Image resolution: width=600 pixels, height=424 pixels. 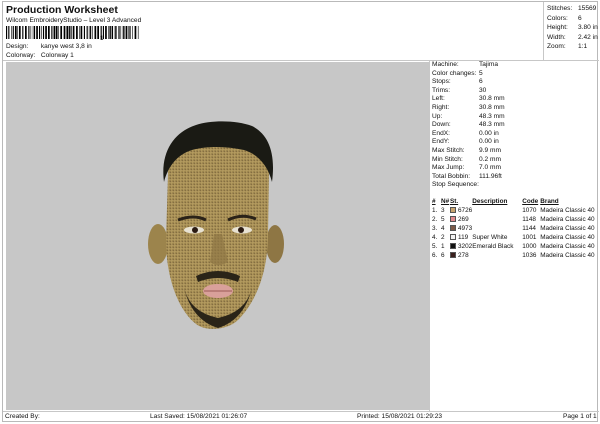 What do you see at coordinates (489, 142) in the screenshot?
I see `info-value: 0.00 in` at bounding box center [489, 142].